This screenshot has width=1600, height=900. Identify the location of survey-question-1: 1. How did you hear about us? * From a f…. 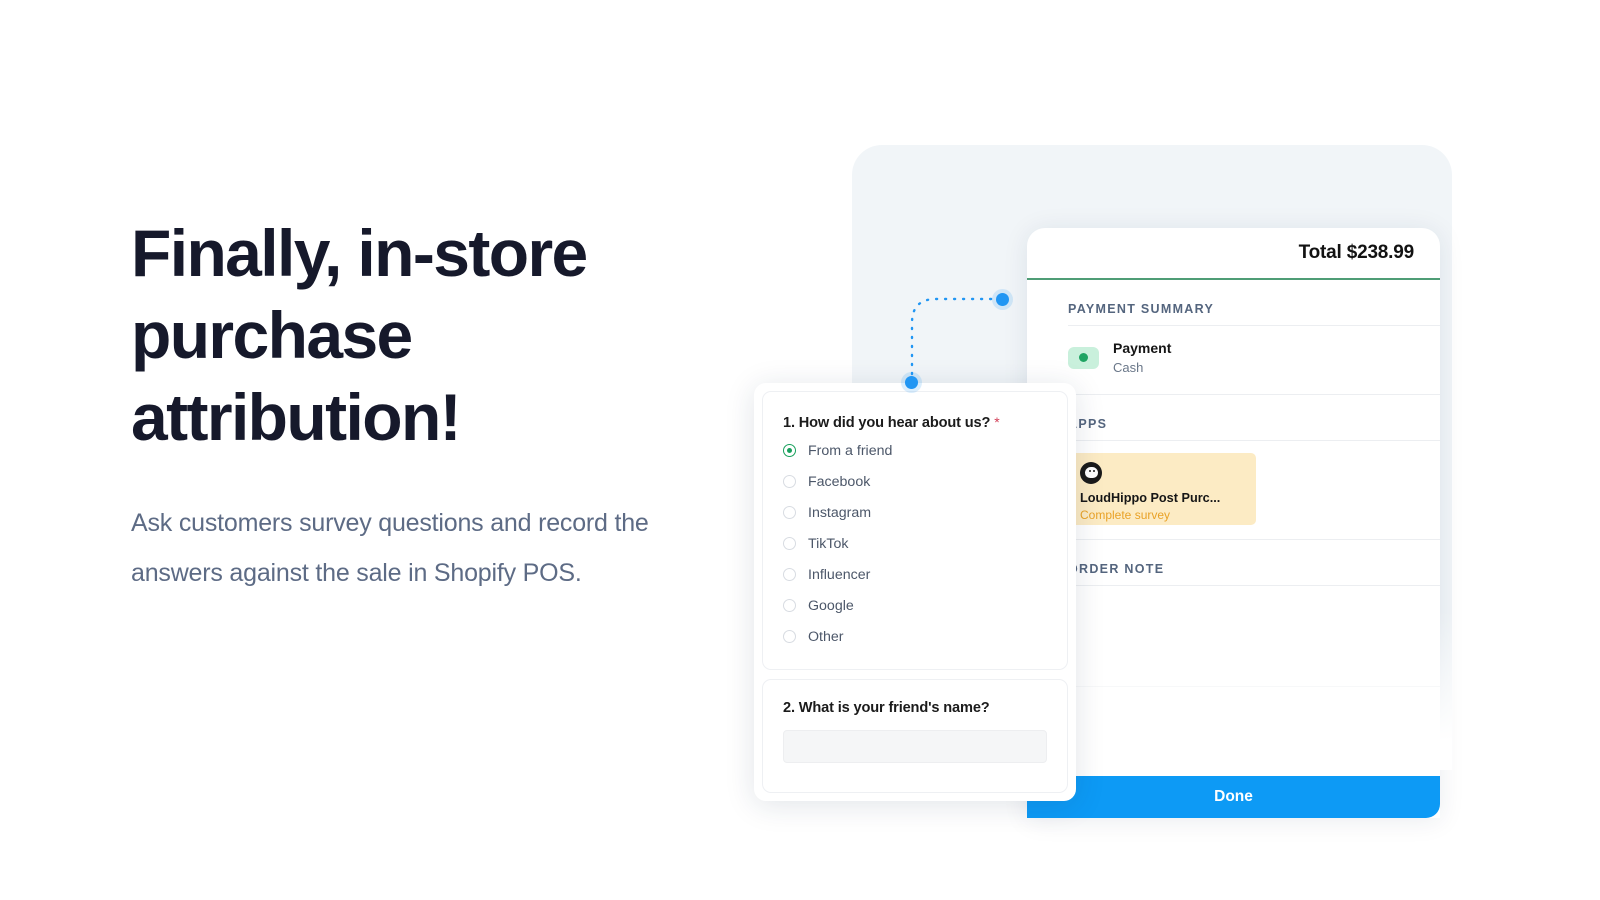
(915, 530).